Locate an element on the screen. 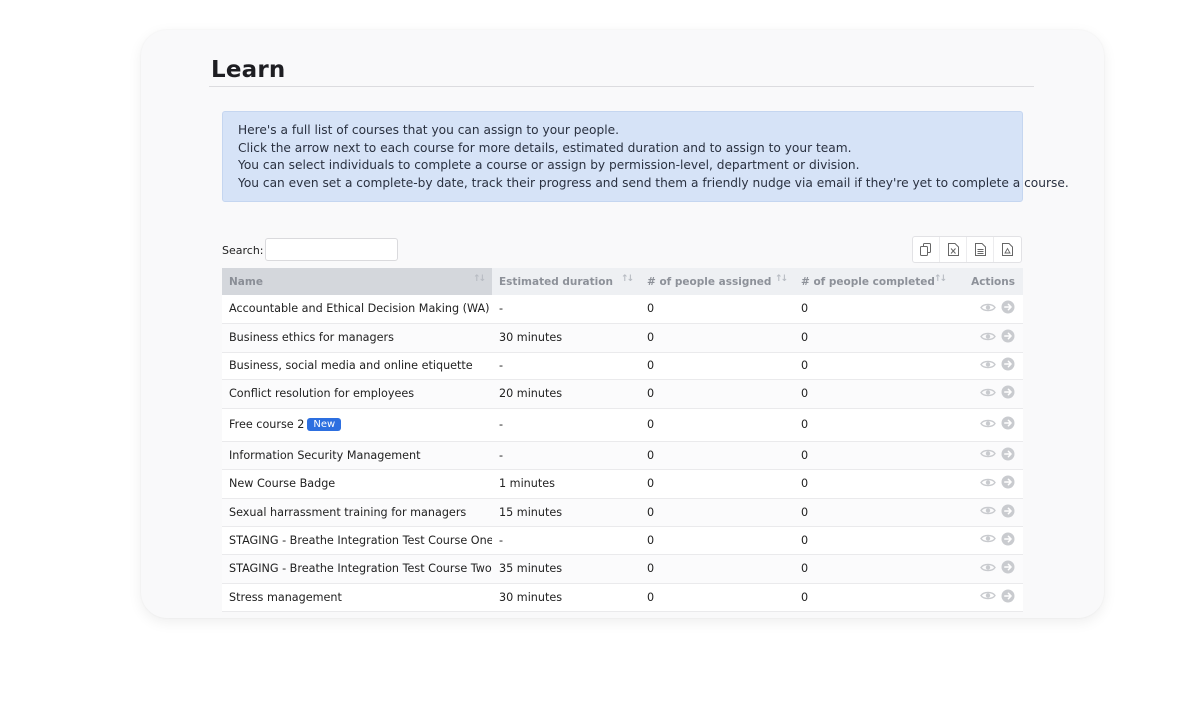 This screenshot has width=1194, height=716. course-name: Stress management is located at coordinates (285, 597).